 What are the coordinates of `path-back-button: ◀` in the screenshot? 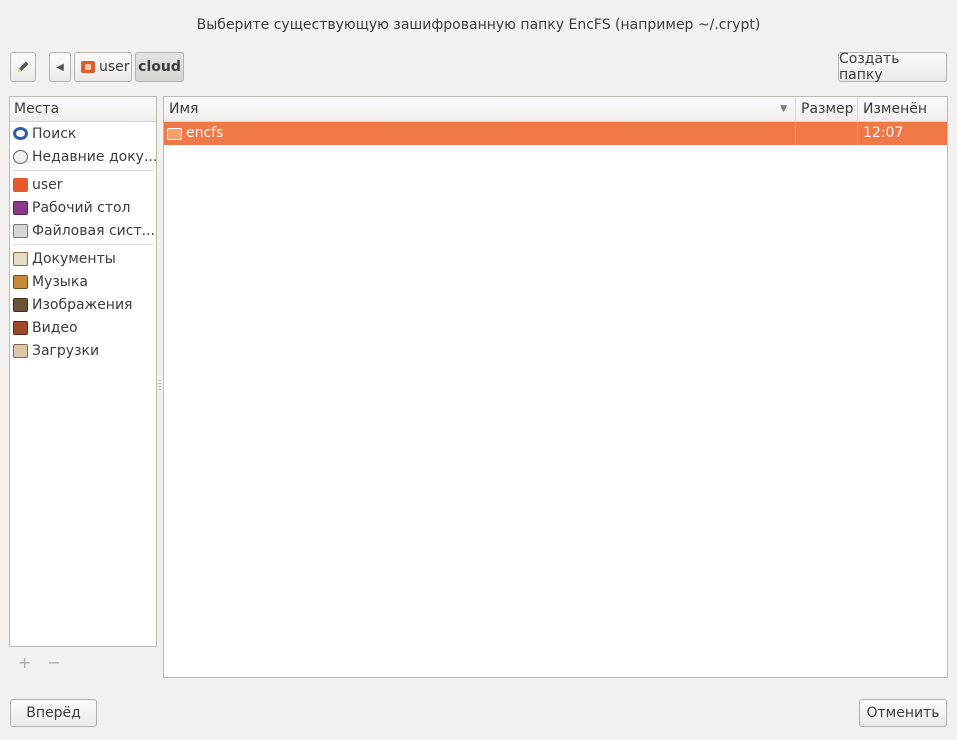 It's located at (60, 67).